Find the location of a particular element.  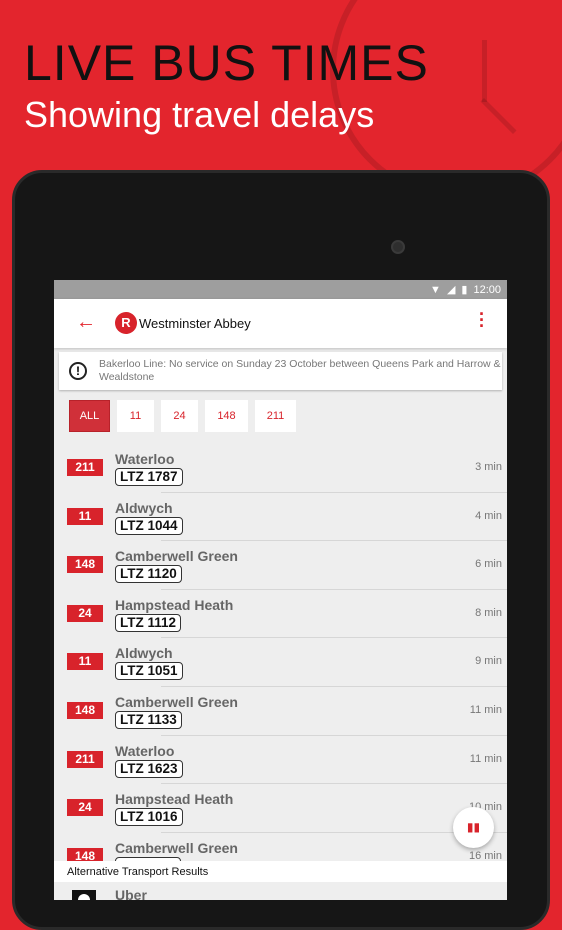

route-filters: ALL 11 24 148 211 is located at coordinates (182, 416).